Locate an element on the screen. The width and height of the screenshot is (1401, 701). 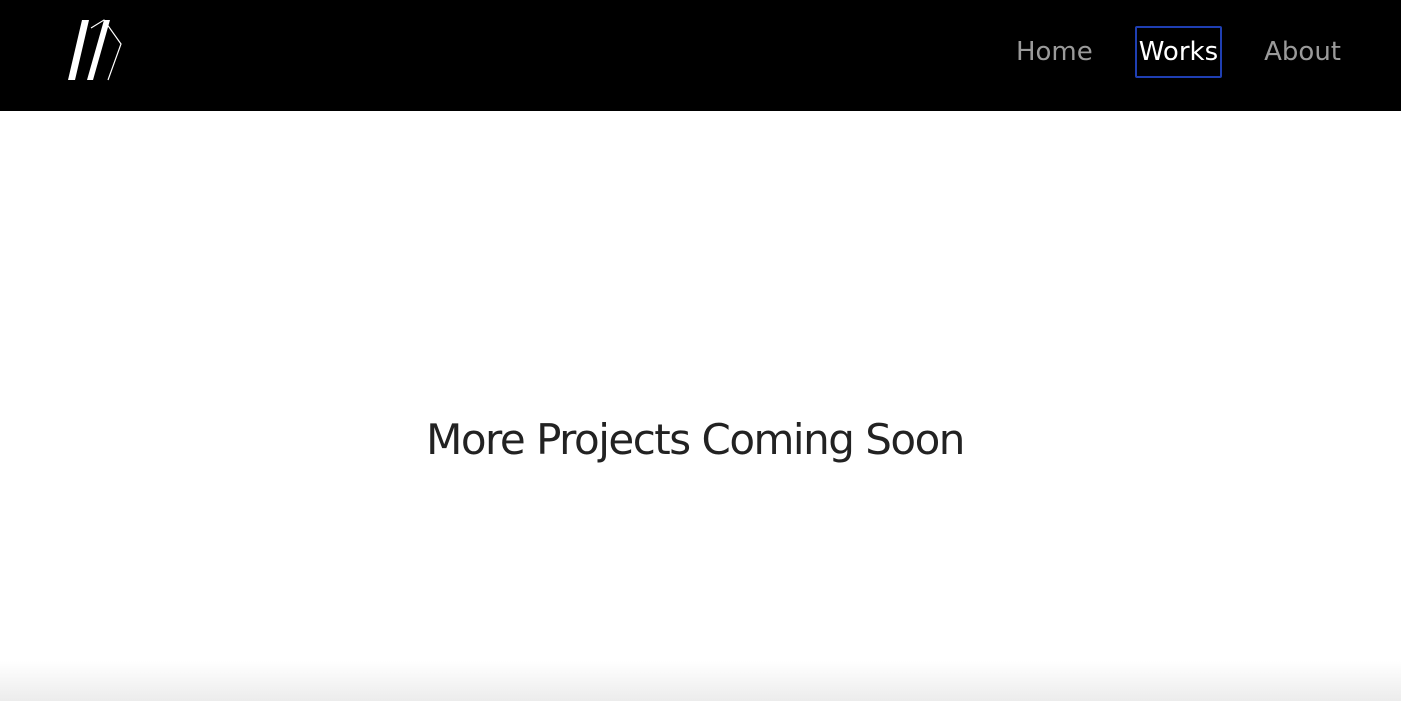
nav-link-works: Works is located at coordinates (1178, 52).